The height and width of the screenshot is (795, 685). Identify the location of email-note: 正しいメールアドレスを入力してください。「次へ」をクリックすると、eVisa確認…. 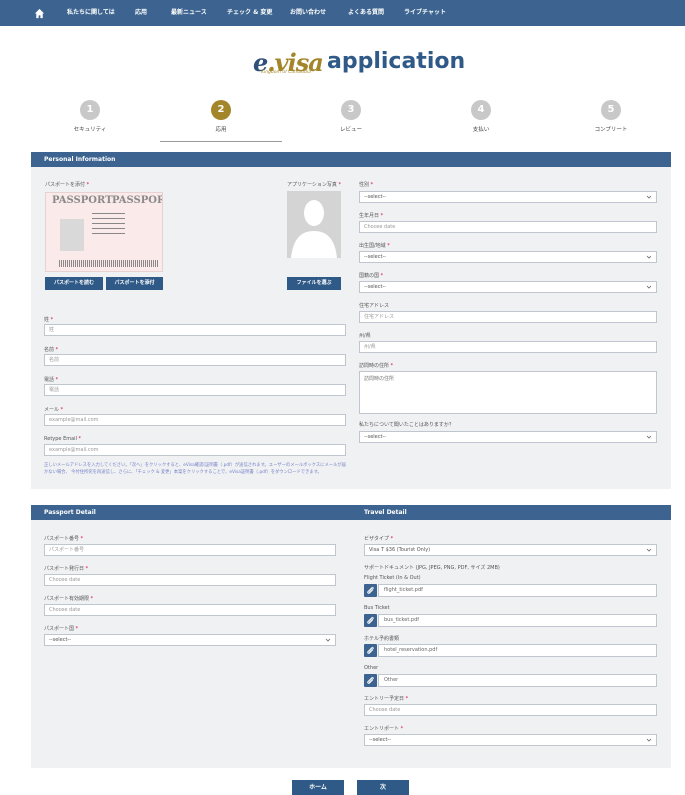
(195, 469).